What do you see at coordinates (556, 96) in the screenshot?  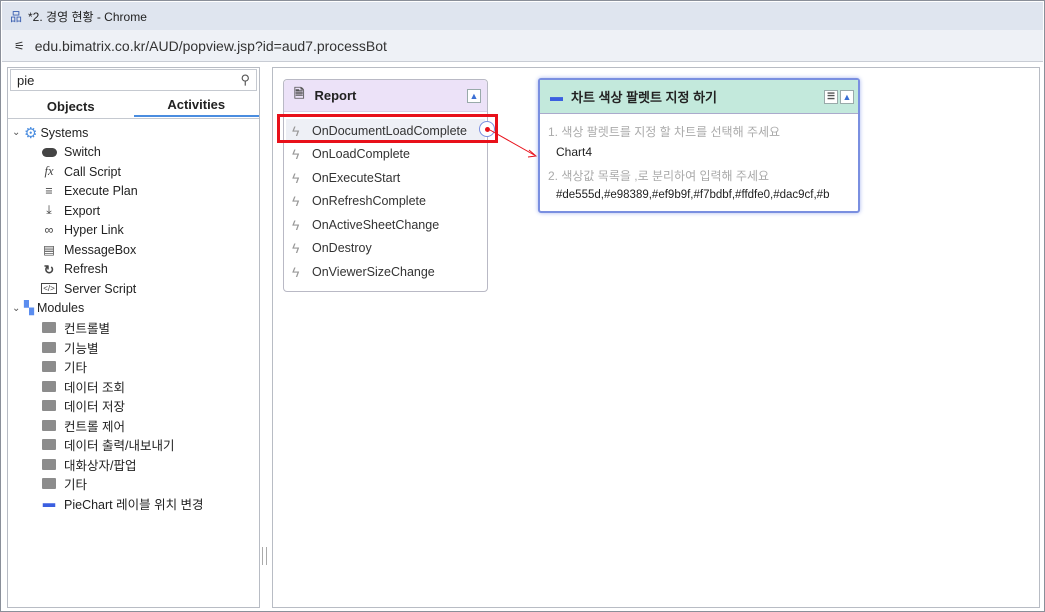 I see `block-icon: ▬` at bounding box center [556, 96].